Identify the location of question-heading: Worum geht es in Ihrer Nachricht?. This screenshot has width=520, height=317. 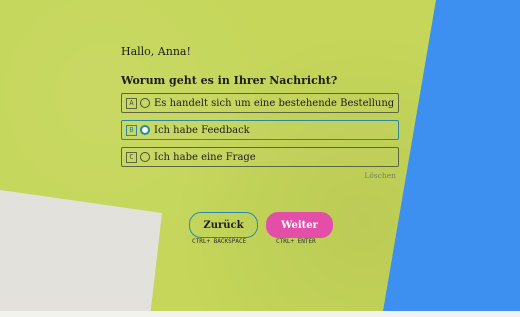
(229, 80).